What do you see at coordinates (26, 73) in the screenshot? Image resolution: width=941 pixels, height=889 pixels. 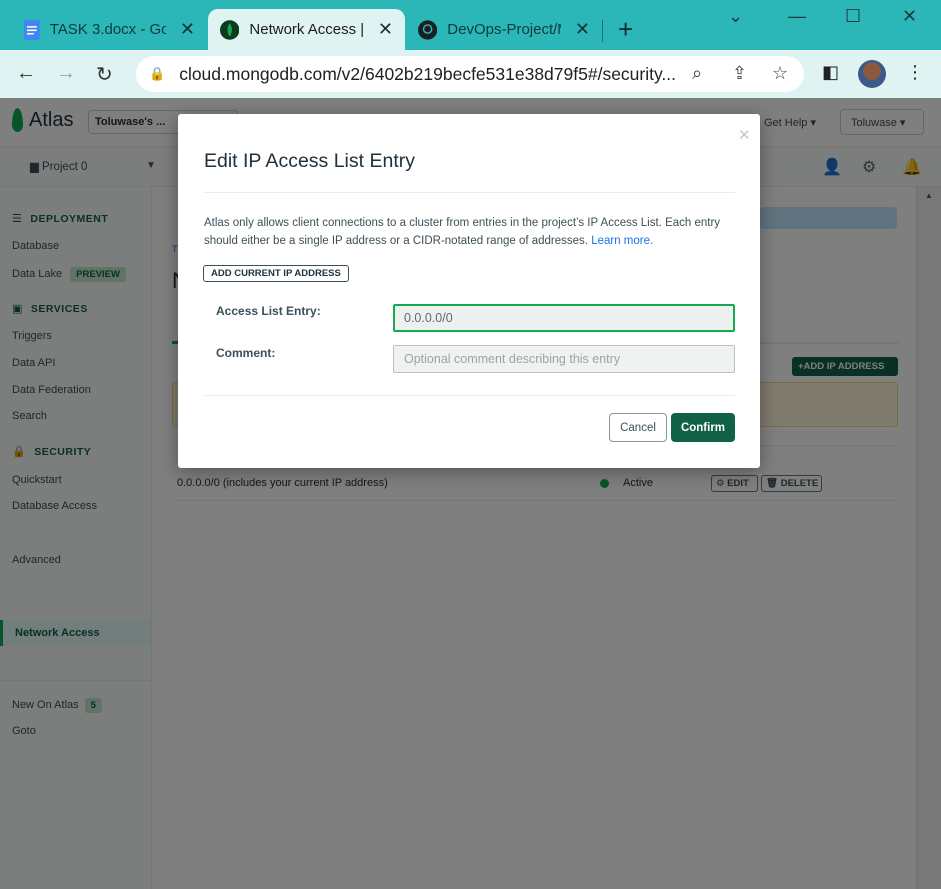 I see `back-icon: ←` at bounding box center [26, 73].